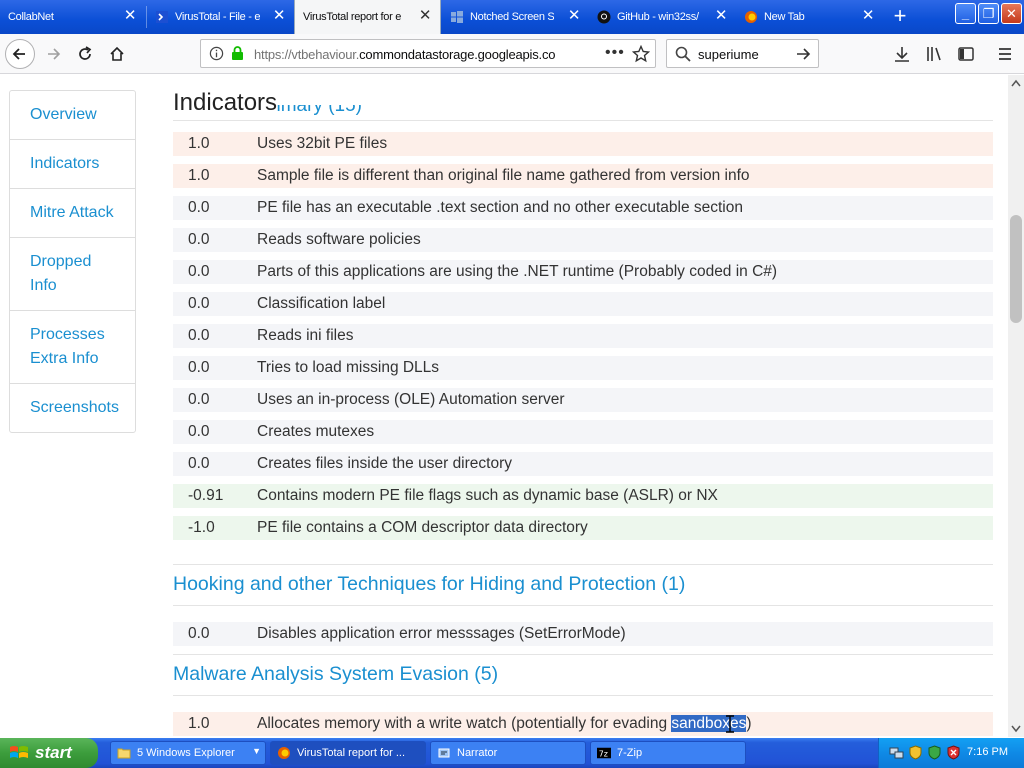 The width and height of the screenshot is (1024, 768). I want to click on antivirus-icon, so click(934, 752).